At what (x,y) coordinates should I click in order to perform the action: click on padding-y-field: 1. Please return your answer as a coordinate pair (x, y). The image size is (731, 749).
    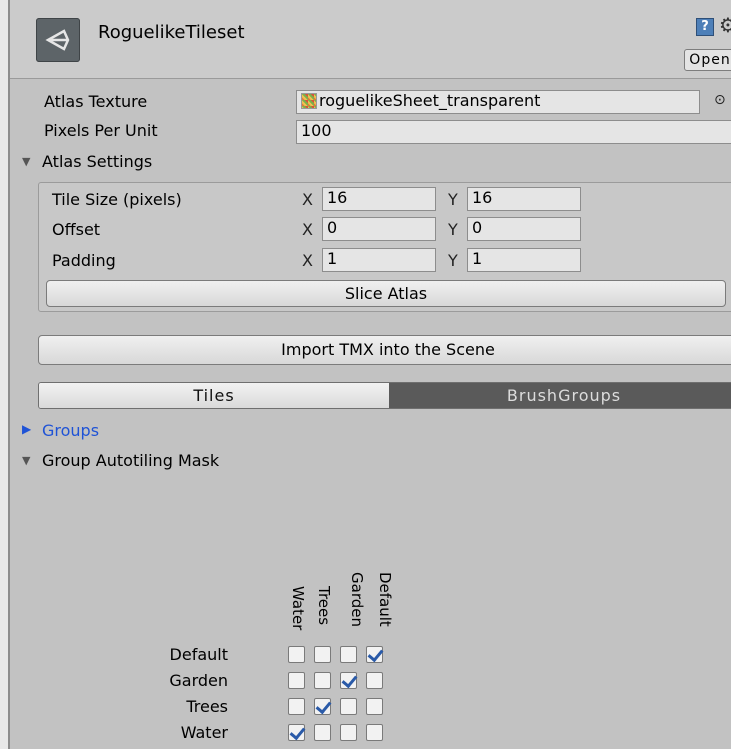
    Looking at the image, I should click on (524, 260).